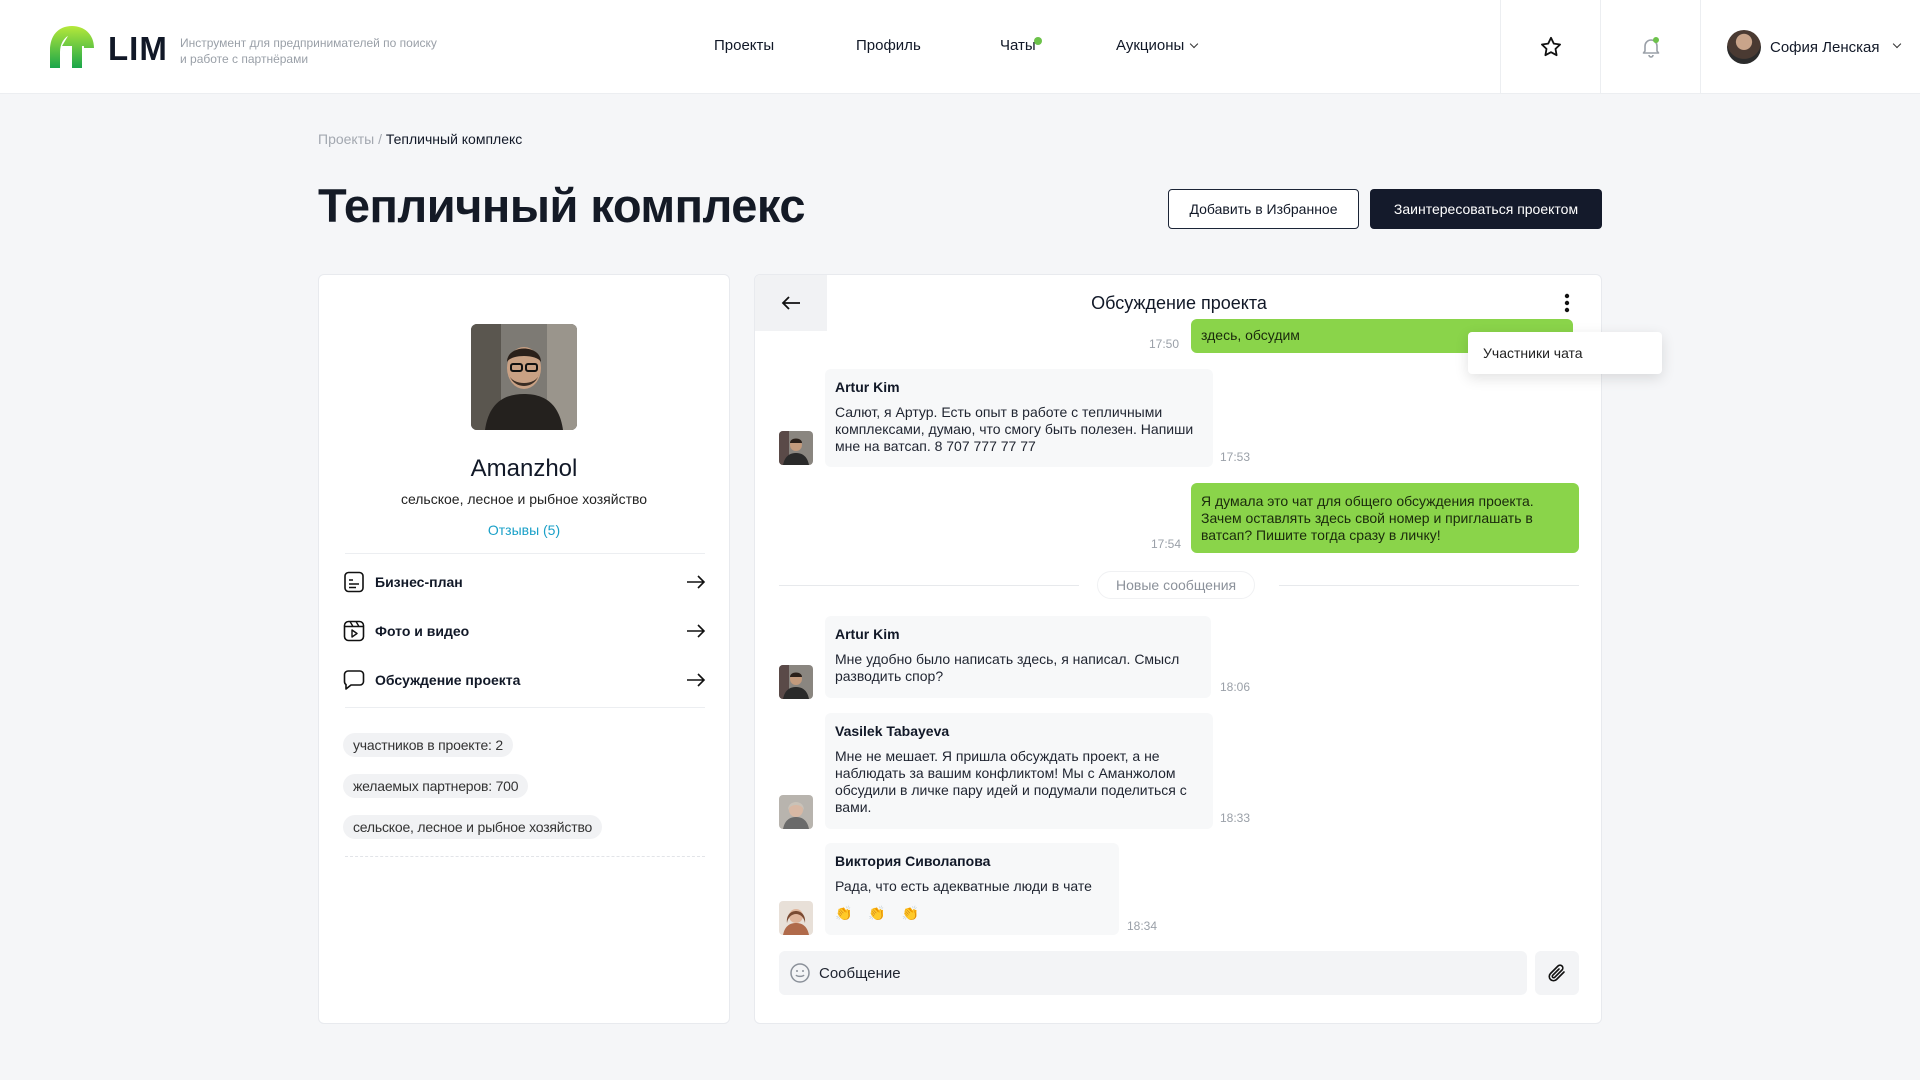  Describe the element at coordinates (524, 377) in the screenshot. I see `profile-photo` at that location.